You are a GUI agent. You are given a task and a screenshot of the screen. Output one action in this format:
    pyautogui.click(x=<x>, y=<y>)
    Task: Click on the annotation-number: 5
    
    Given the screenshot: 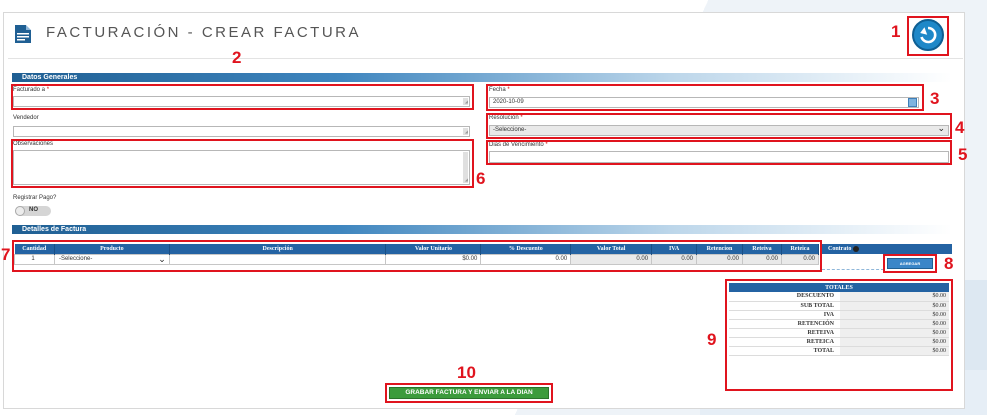 What is the action you would take?
    pyautogui.click(x=963, y=154)
    